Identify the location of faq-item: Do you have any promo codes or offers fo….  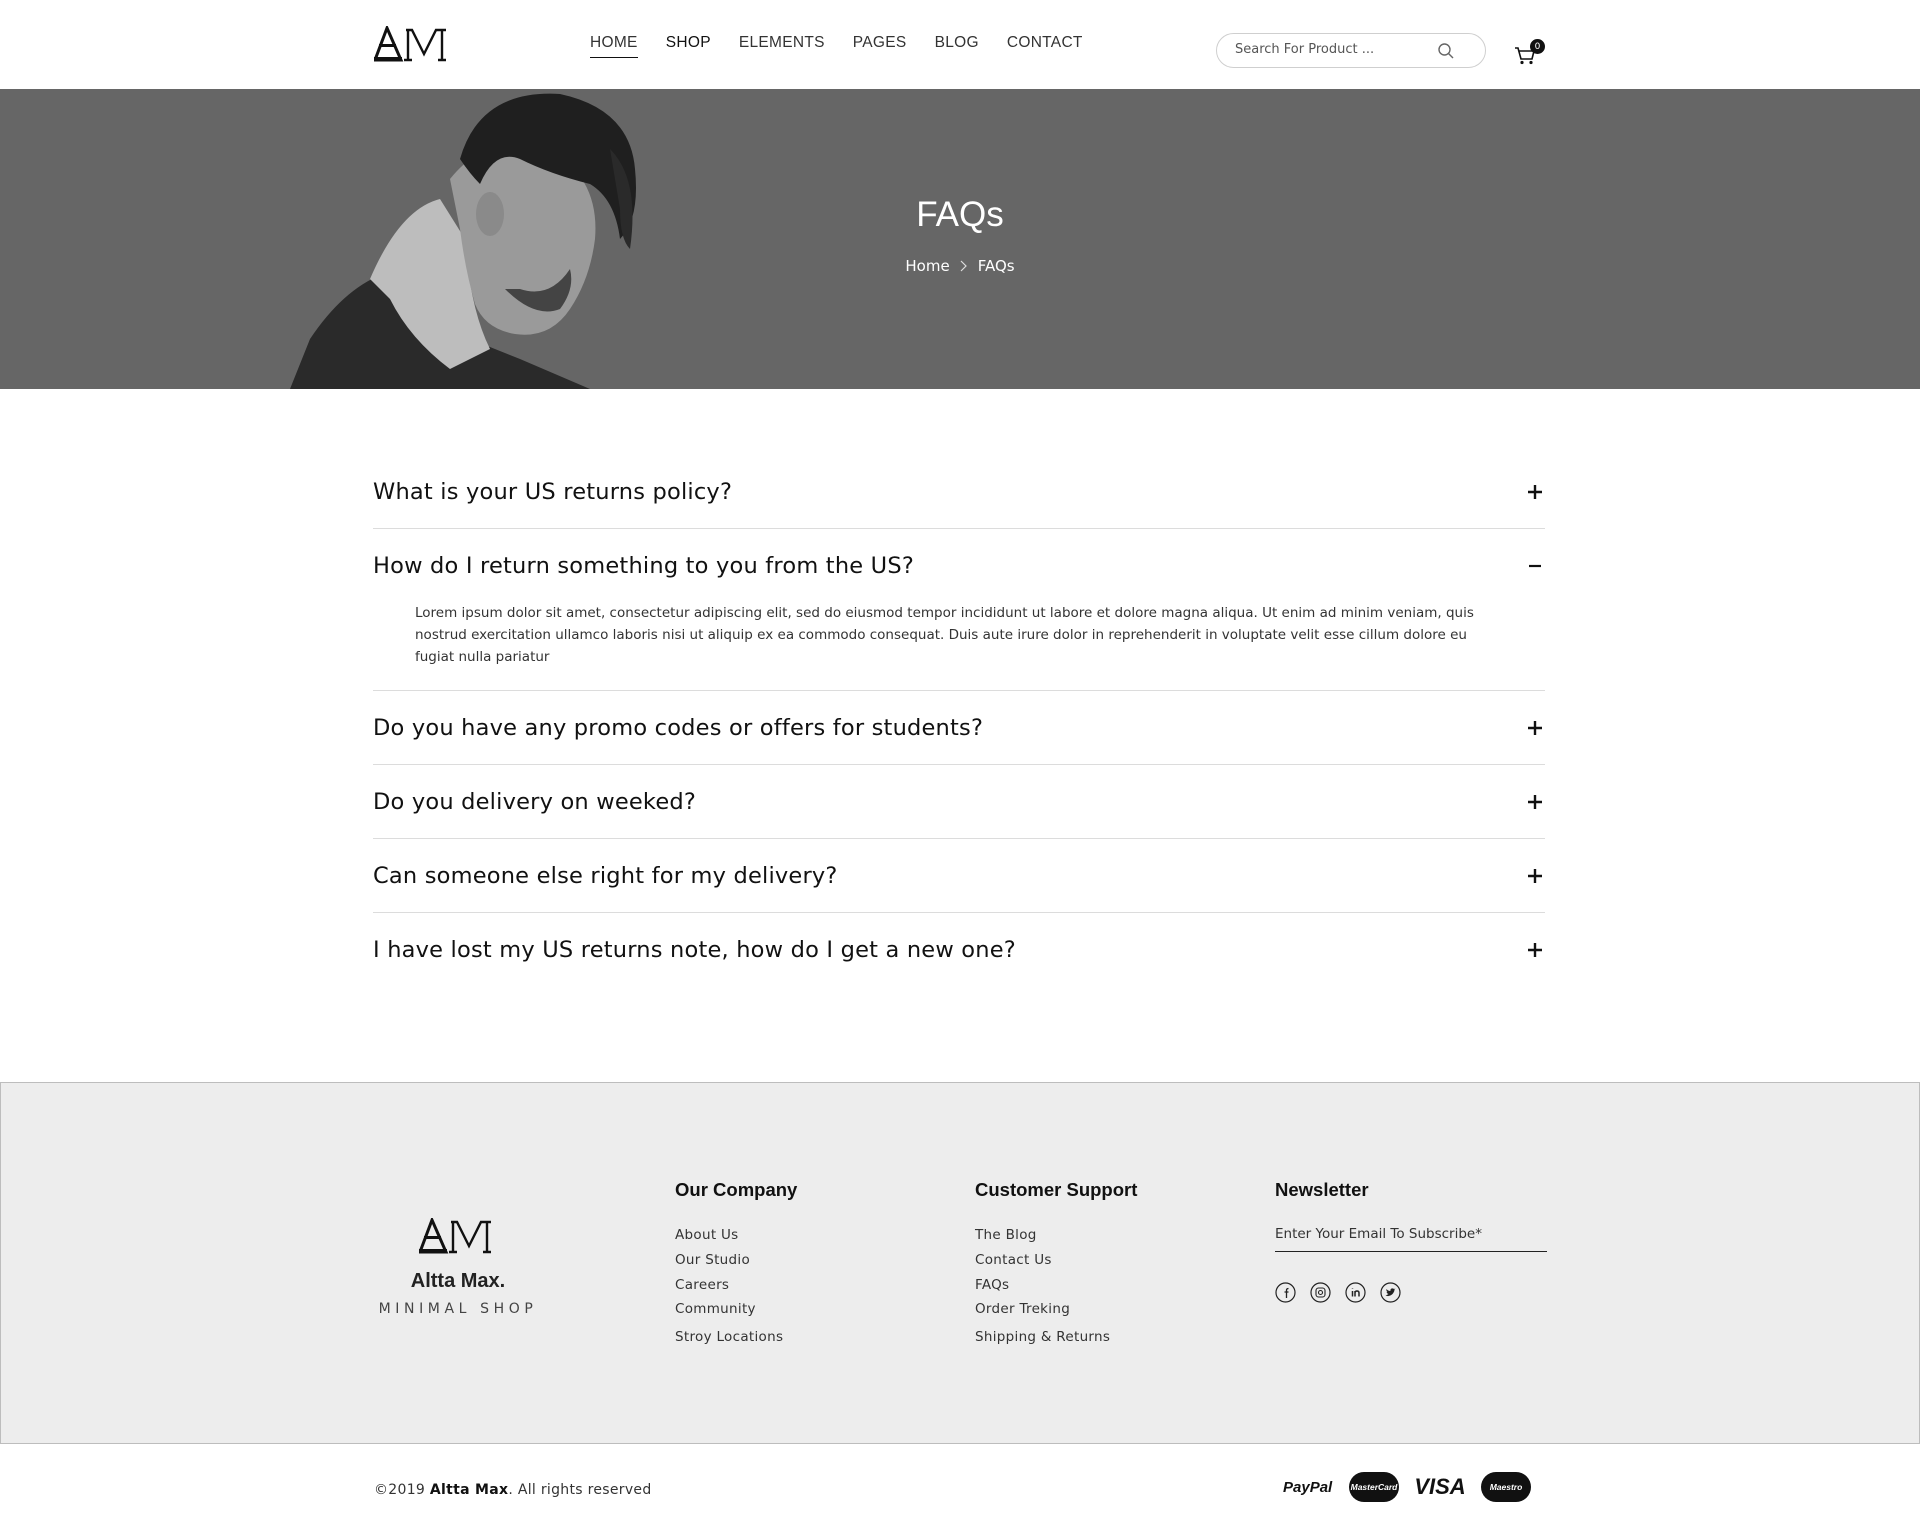
(959, 728).